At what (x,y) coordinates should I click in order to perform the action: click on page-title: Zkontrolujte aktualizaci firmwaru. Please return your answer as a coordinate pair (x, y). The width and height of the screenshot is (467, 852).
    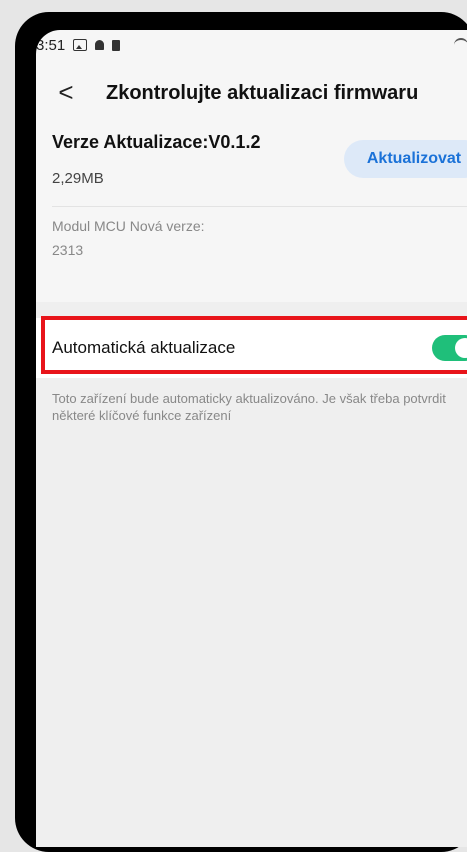
    Looking at the image, I should click on (262, 93).